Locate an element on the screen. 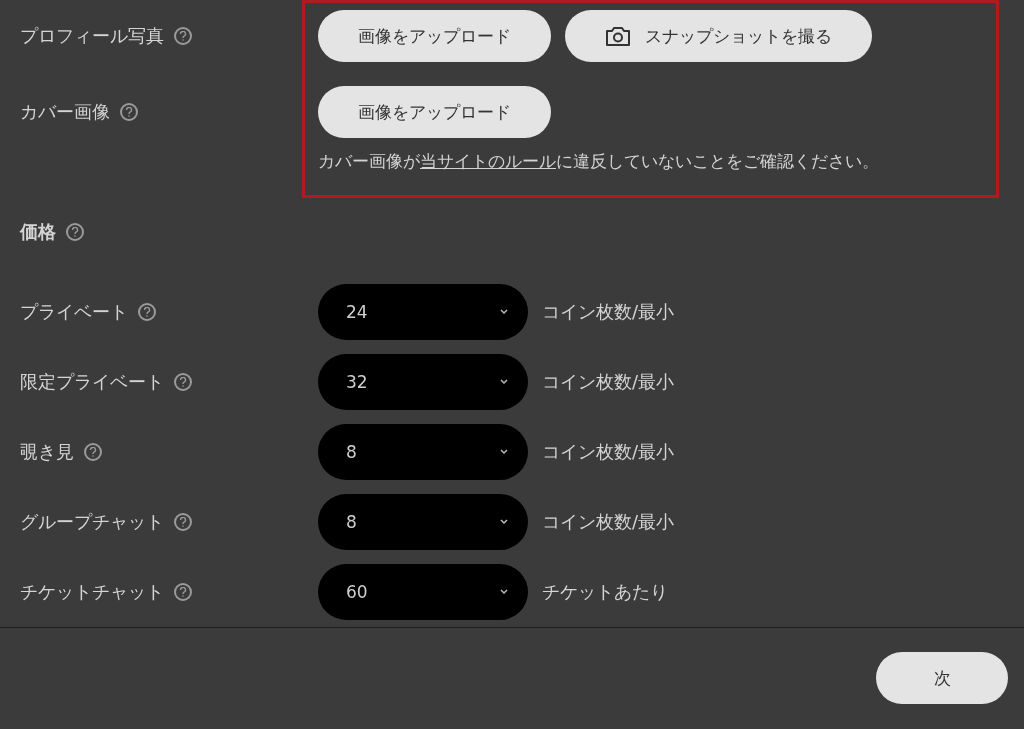 The width and height of the screenshot is (1024, 729). field-label: グループチャット is located at coordinates (92, 521).